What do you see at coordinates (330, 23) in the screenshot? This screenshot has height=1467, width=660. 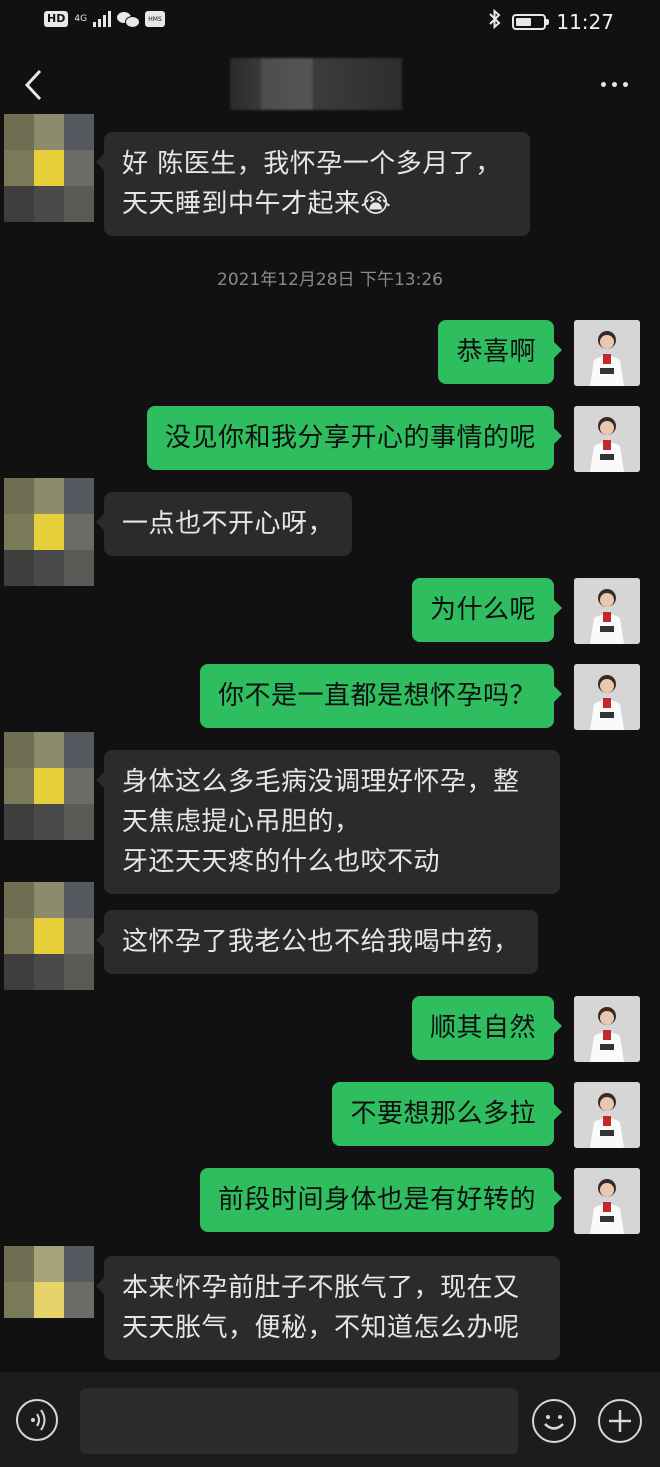 I see `status-bar: HD 4G HMS 11:27` at bounding box center [330, 23].